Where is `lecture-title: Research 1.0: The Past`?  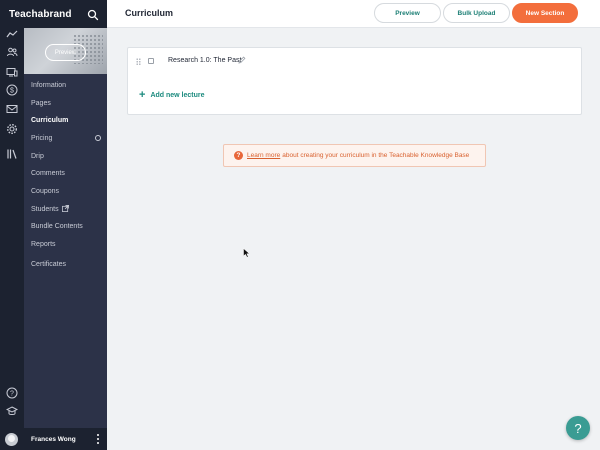 lecture-title: Research 1.0: The Past is located at coordinates (204, 60).